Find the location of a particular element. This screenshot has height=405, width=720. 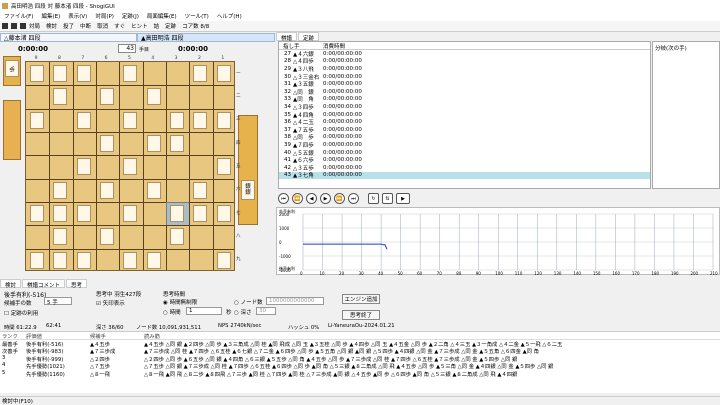

refresh-icon: ↻ is located at coordinates (373, 198).